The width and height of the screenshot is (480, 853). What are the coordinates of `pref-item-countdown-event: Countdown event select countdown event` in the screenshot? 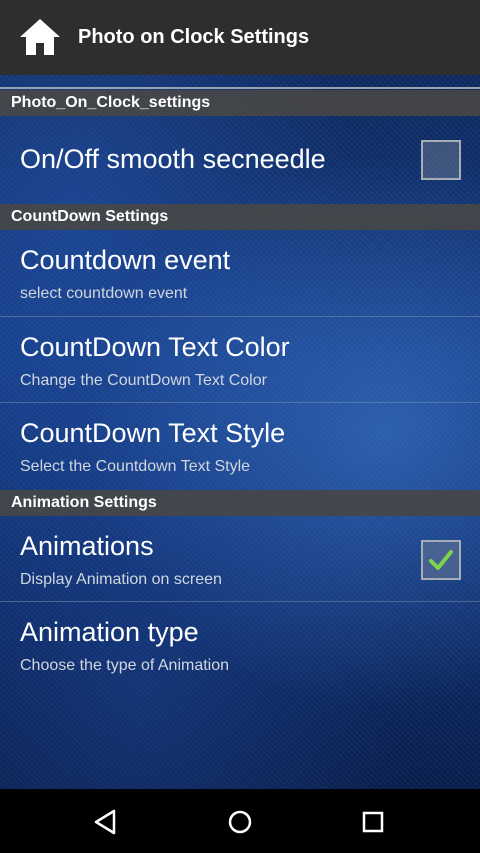 It's located at (240, 273).